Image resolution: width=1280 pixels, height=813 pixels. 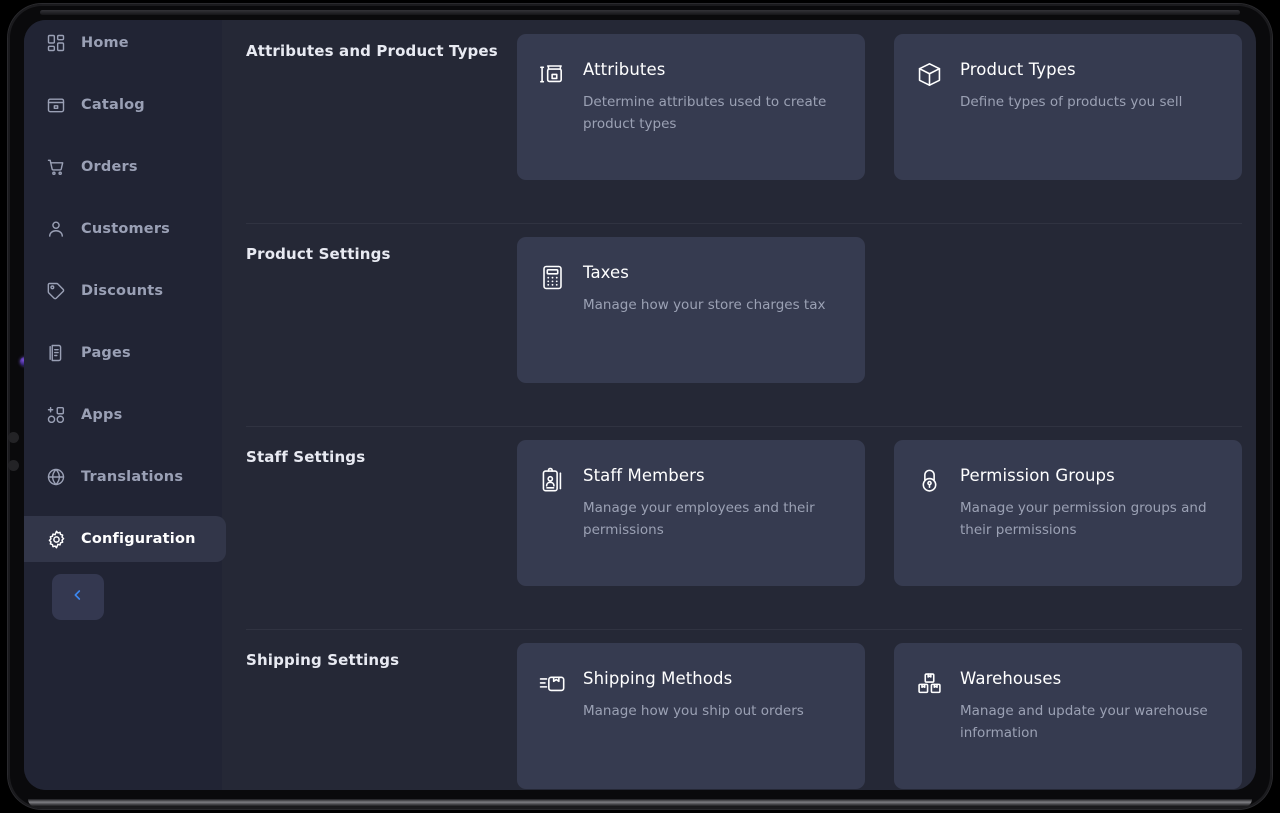 I want to click on settings-card-body: Taxes Manage how your store charges tax, so click(x=712, y=310).